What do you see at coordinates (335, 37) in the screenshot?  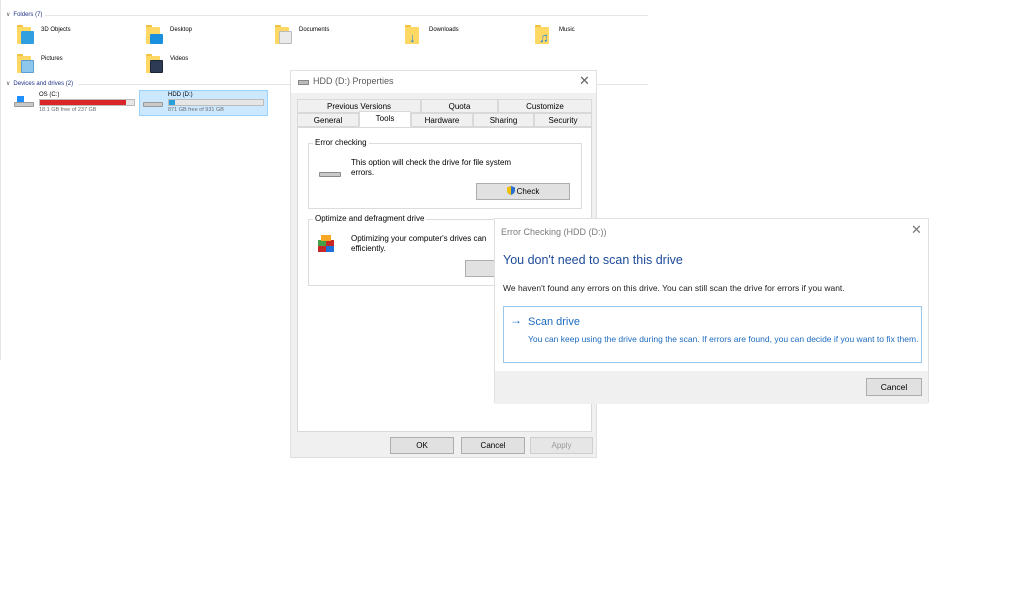 I see `folder-documents: Documents` at bounding box center [335, 37].